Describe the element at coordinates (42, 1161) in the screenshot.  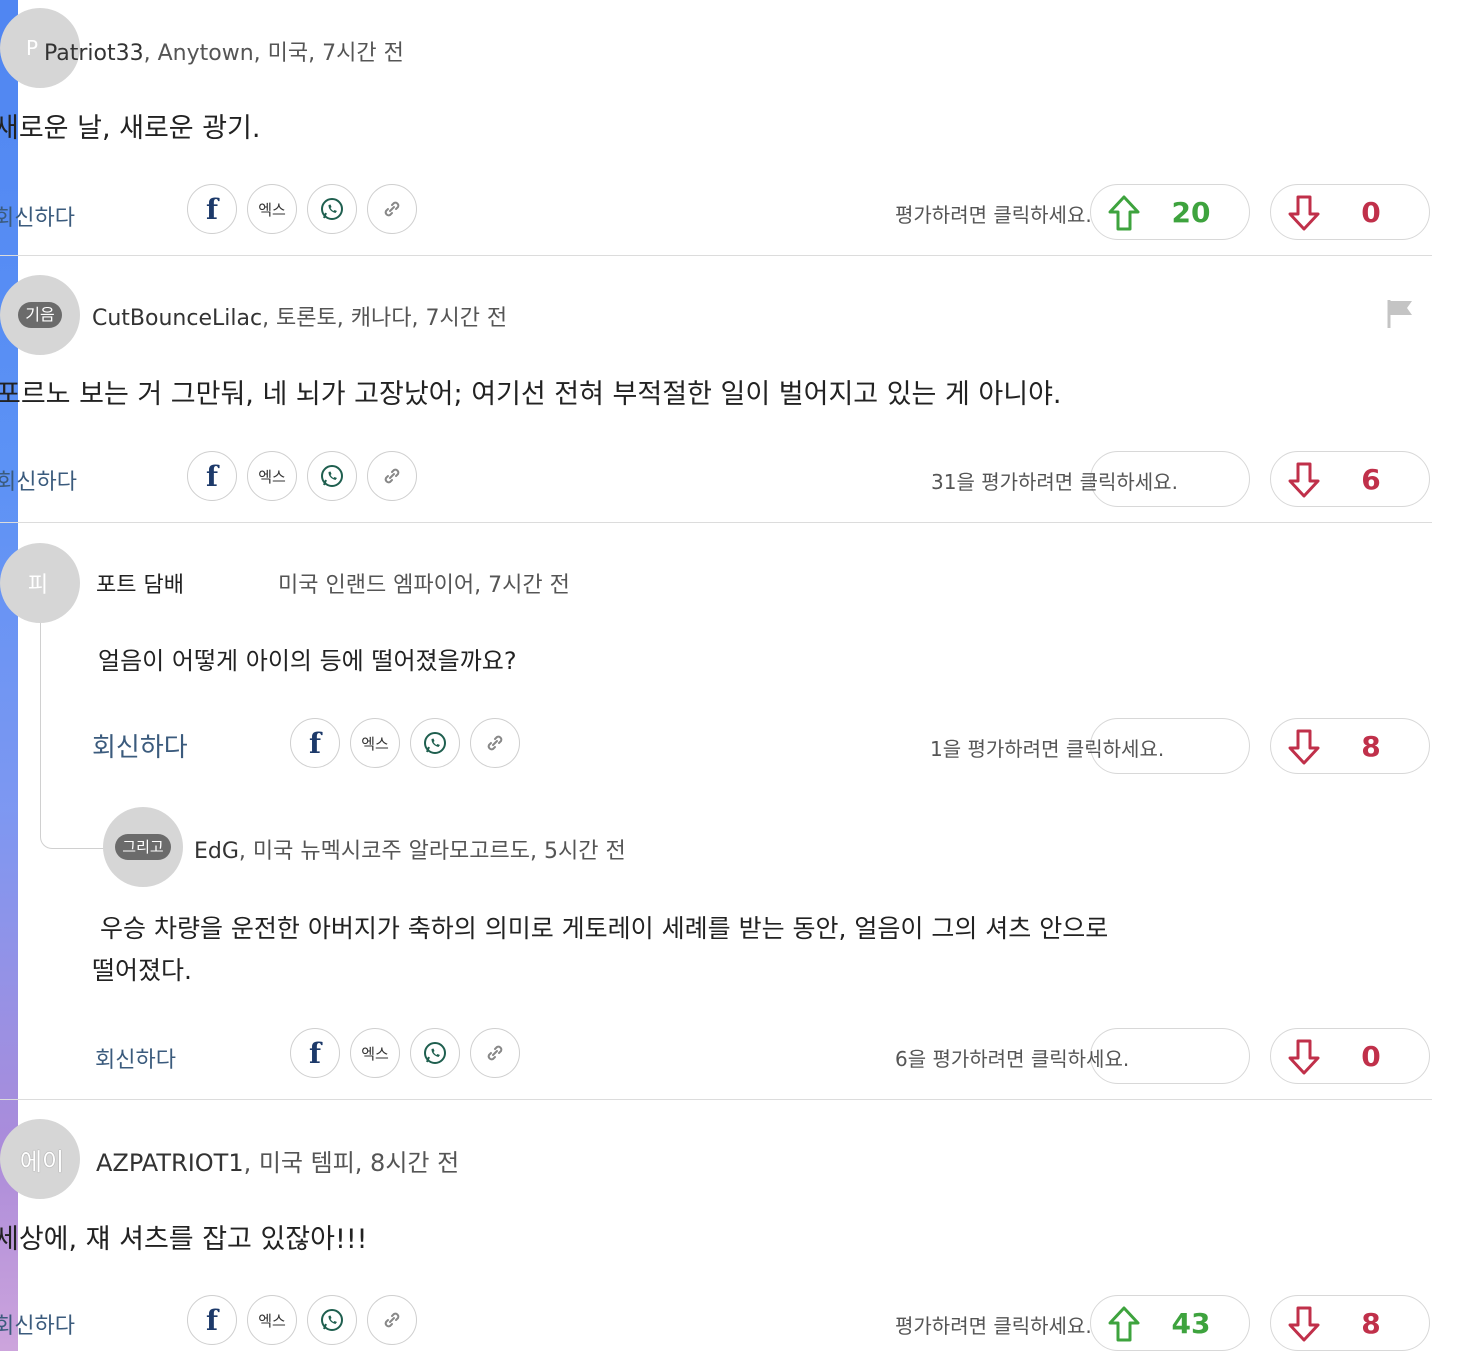
I see `avatar-initial: 에이` at that location.